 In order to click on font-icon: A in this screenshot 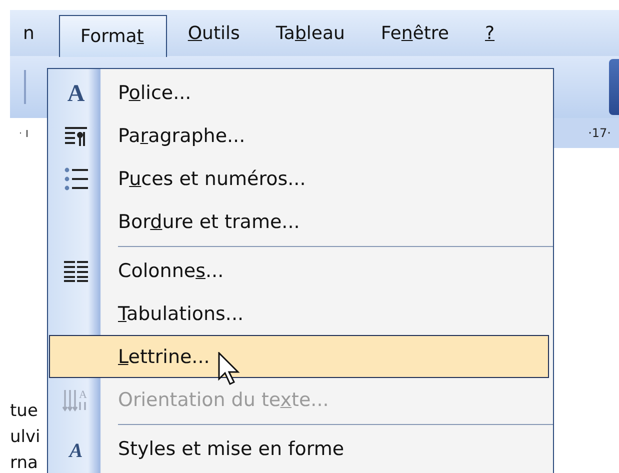, I will do `click(76, 92)`.